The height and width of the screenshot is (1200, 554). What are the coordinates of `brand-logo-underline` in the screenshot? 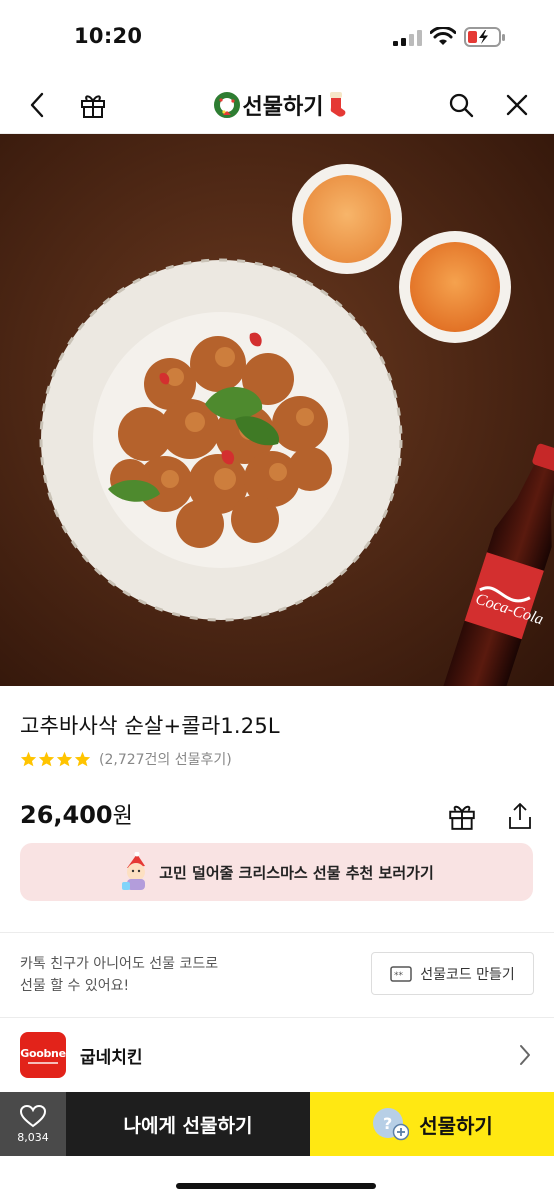 It's located at (43, 1062).